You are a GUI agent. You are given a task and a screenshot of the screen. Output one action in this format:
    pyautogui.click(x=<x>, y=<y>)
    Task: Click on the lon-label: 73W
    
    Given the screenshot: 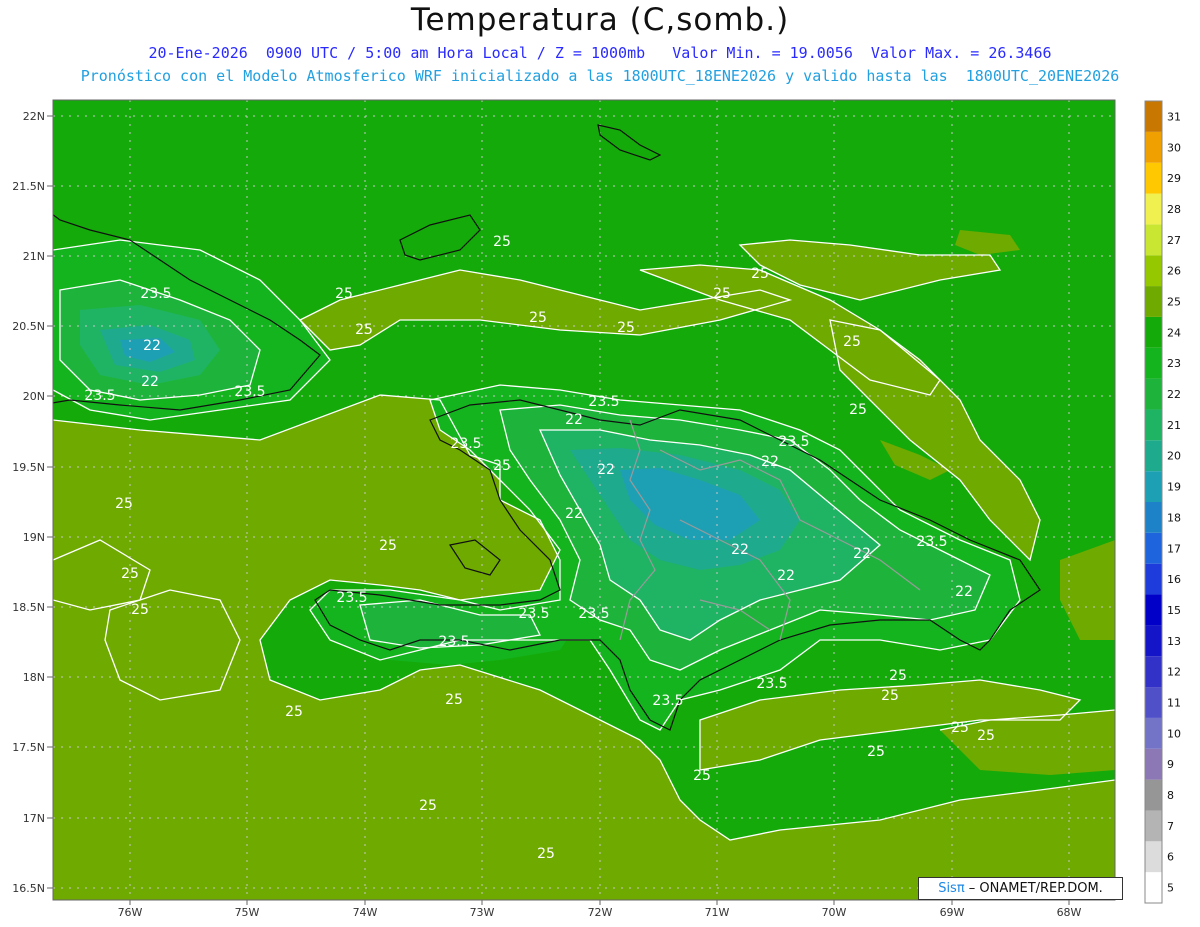 What is the action you would take?
    pyautogui.click(x=482, y=912)
    